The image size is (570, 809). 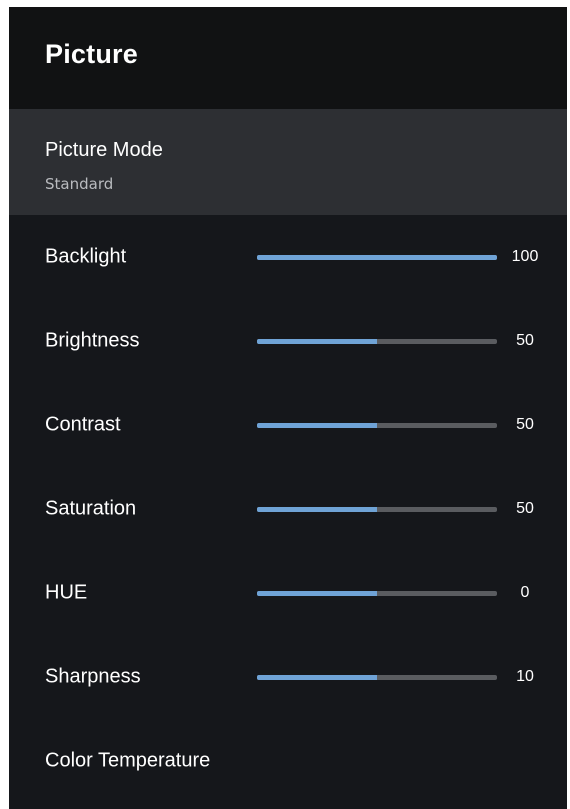 What do you see at coordinates (66, 592) in the screenshot?
I see `hue-label: HUE` at bounding box center [66, 592].